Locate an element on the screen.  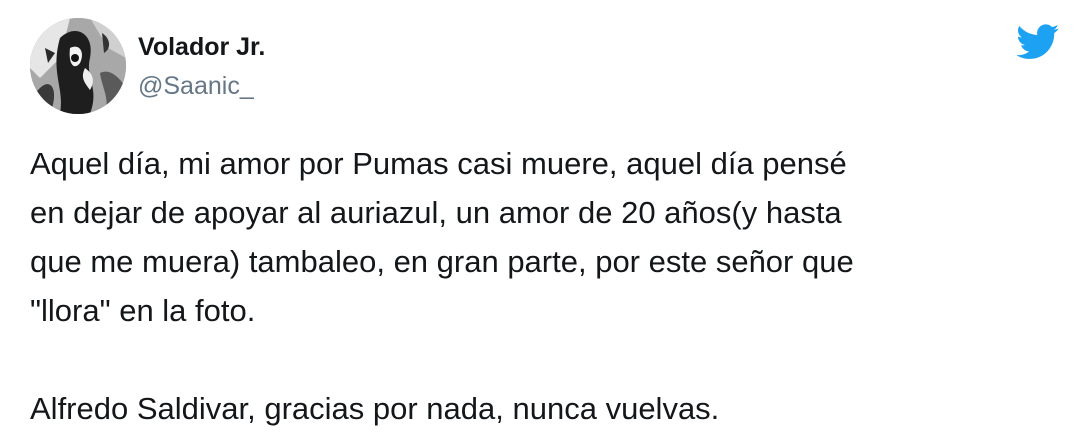
display-name: Volador Jr. is located at coordinates (201, 47).